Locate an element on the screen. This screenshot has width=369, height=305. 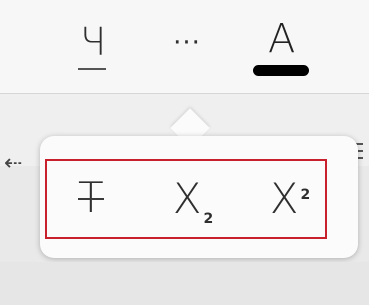
underline-button: Ч is located at coordinates (93, 46).